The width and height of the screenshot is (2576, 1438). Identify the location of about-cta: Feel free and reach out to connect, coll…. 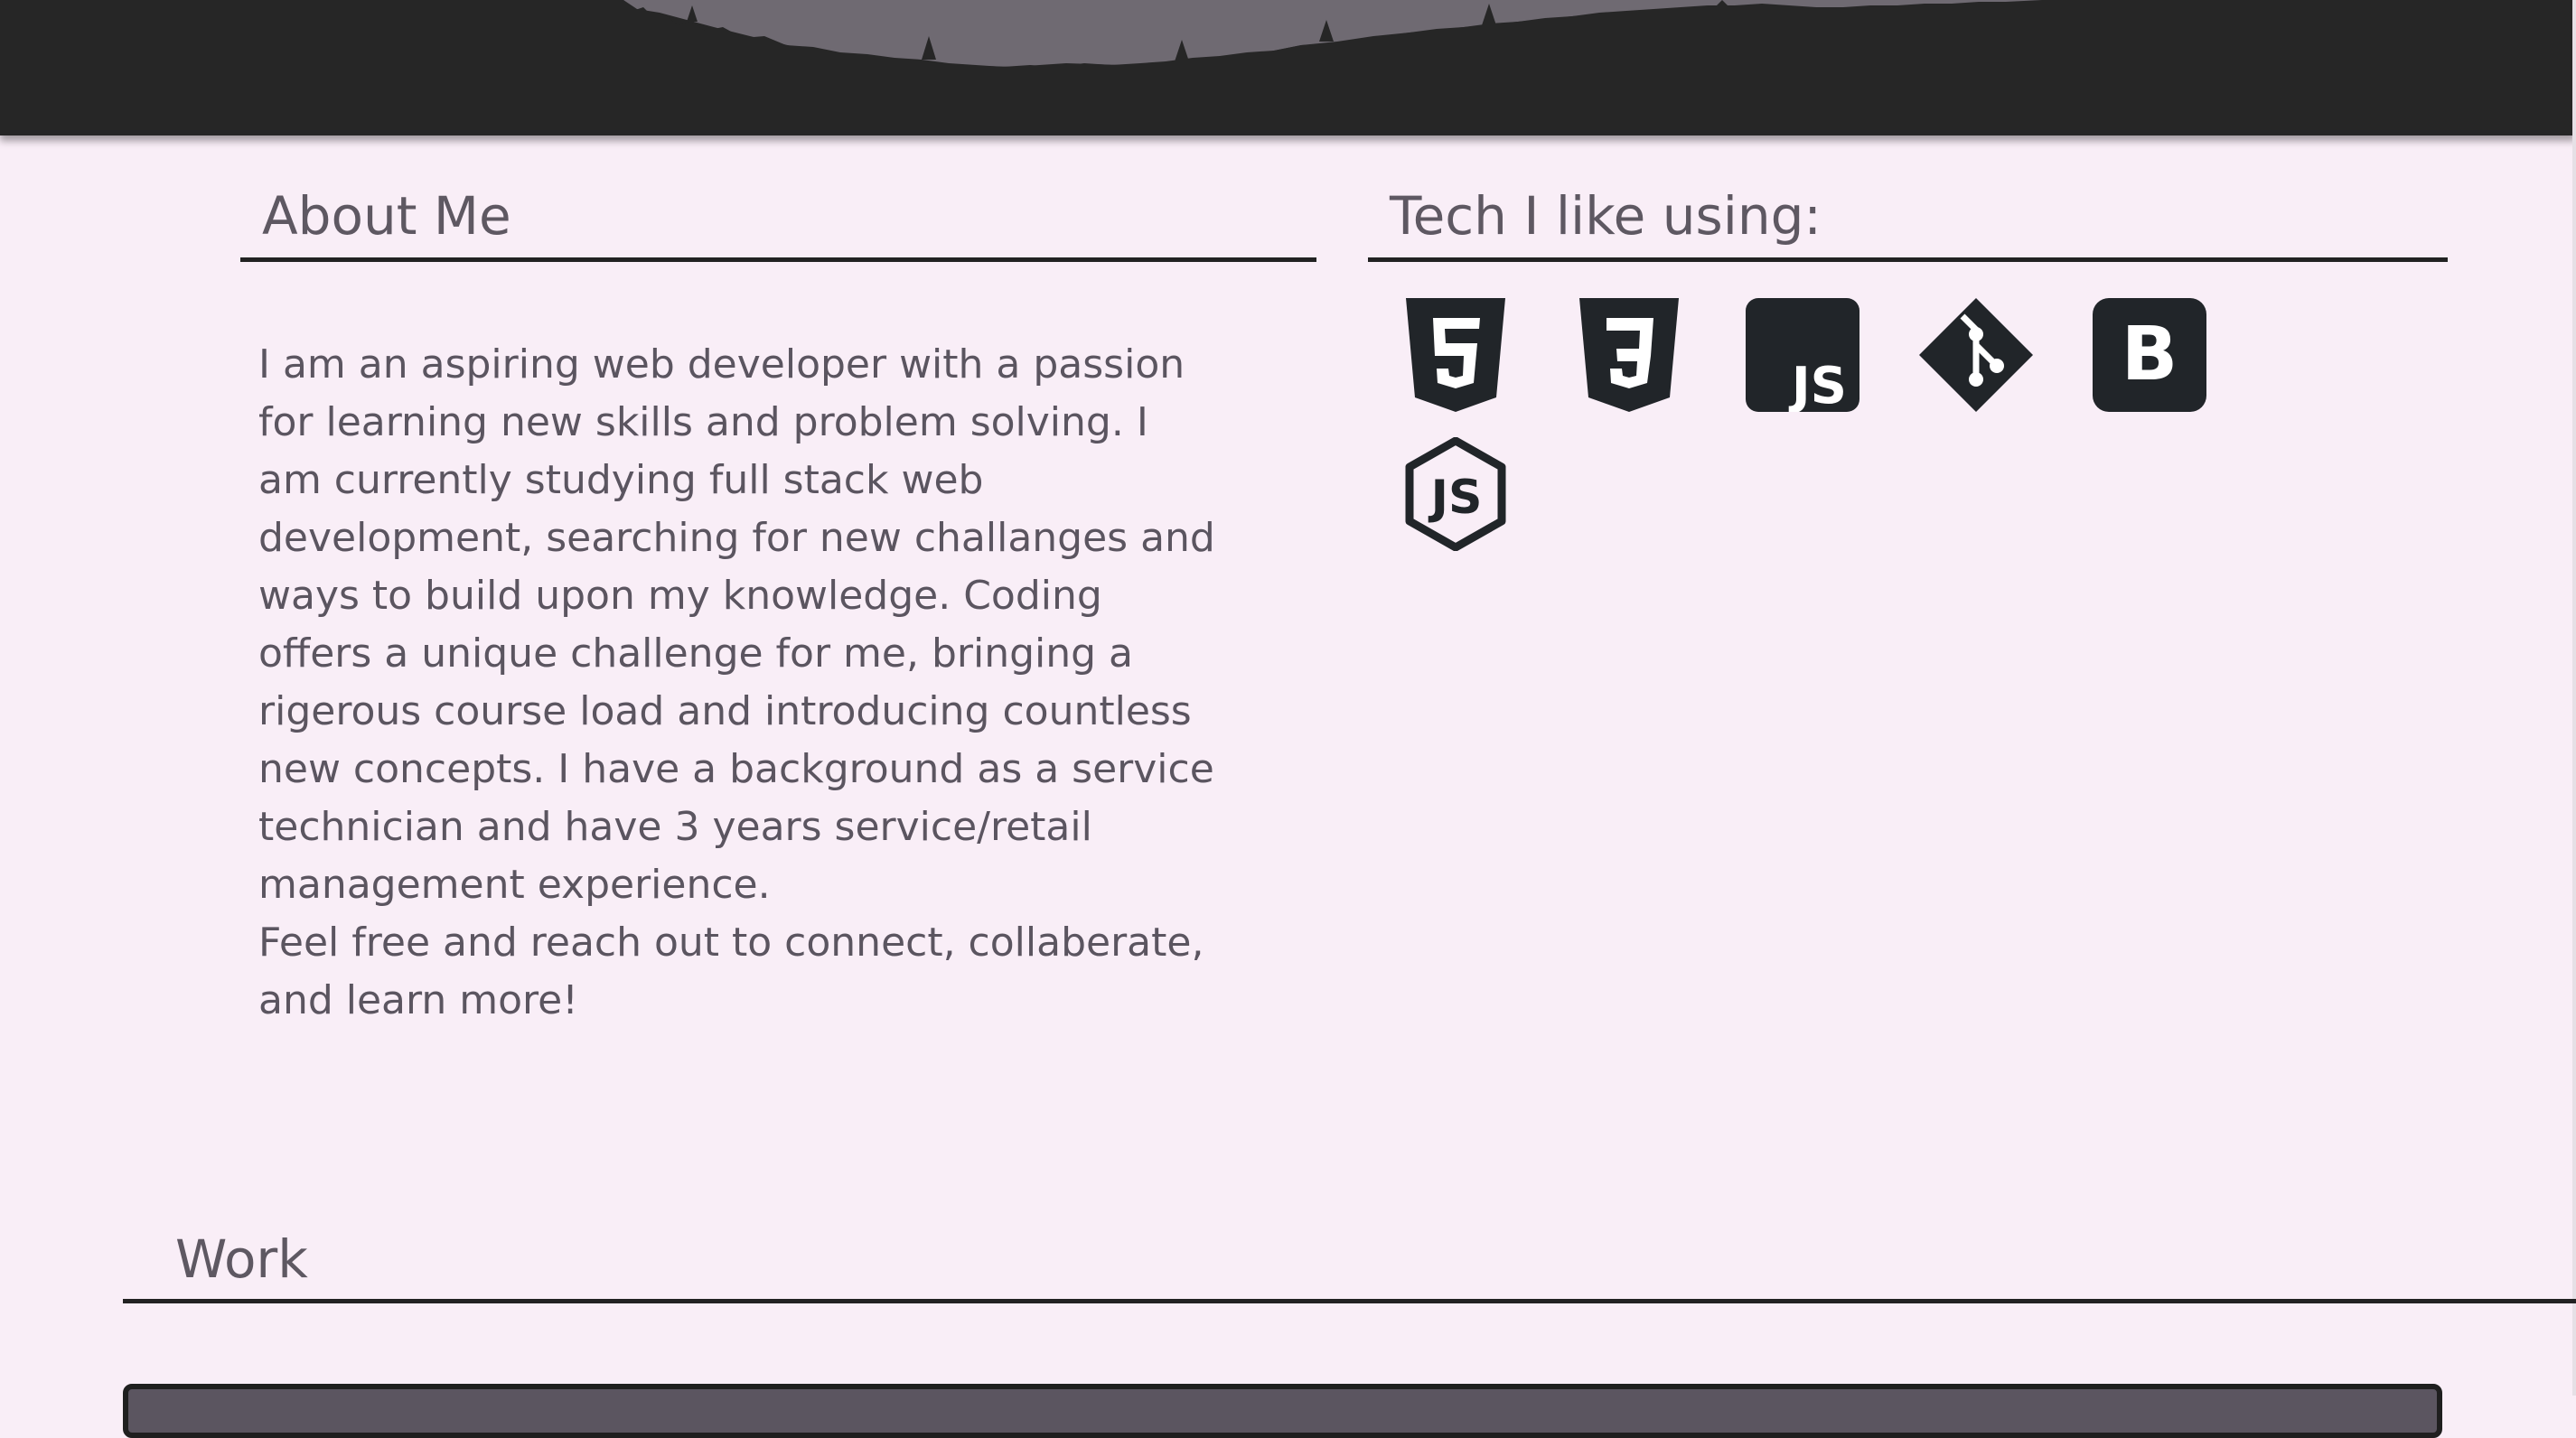
(731, 971).